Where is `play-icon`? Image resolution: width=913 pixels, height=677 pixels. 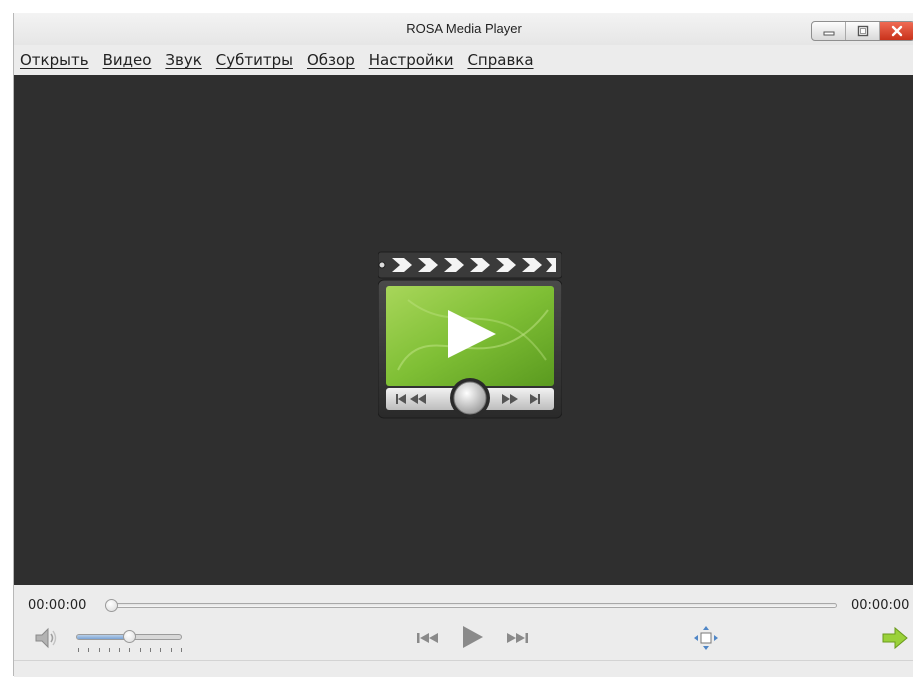 play-icon is located at coordinates (473, 637).